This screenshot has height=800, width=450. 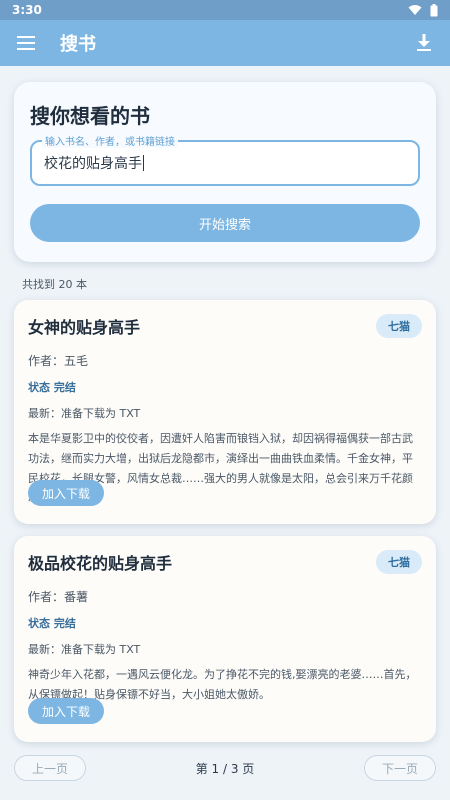 What do you see at coordinates (78, 44) in the screenshot?
I see `app-title: 搜书` at bounding box center [78, 44].